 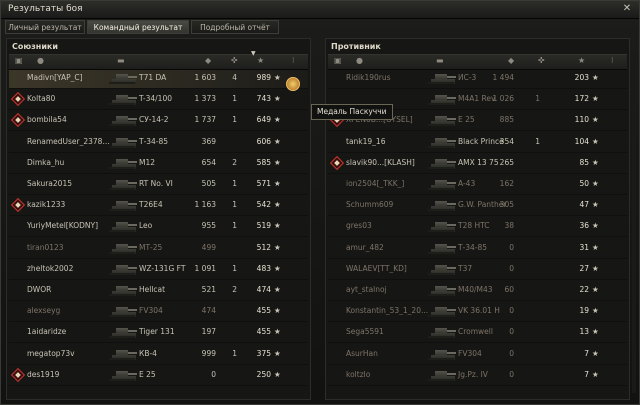 What do you see at coordinates (509, 226) in the screenshot?
I see `damage-value: 38` at bounding box center [509, 226].